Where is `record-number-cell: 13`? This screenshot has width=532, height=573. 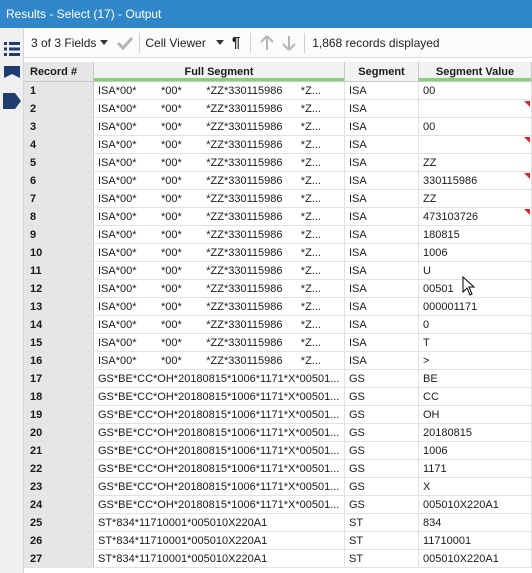 record-number-cell: 13 is located at coordinates (59, 306).